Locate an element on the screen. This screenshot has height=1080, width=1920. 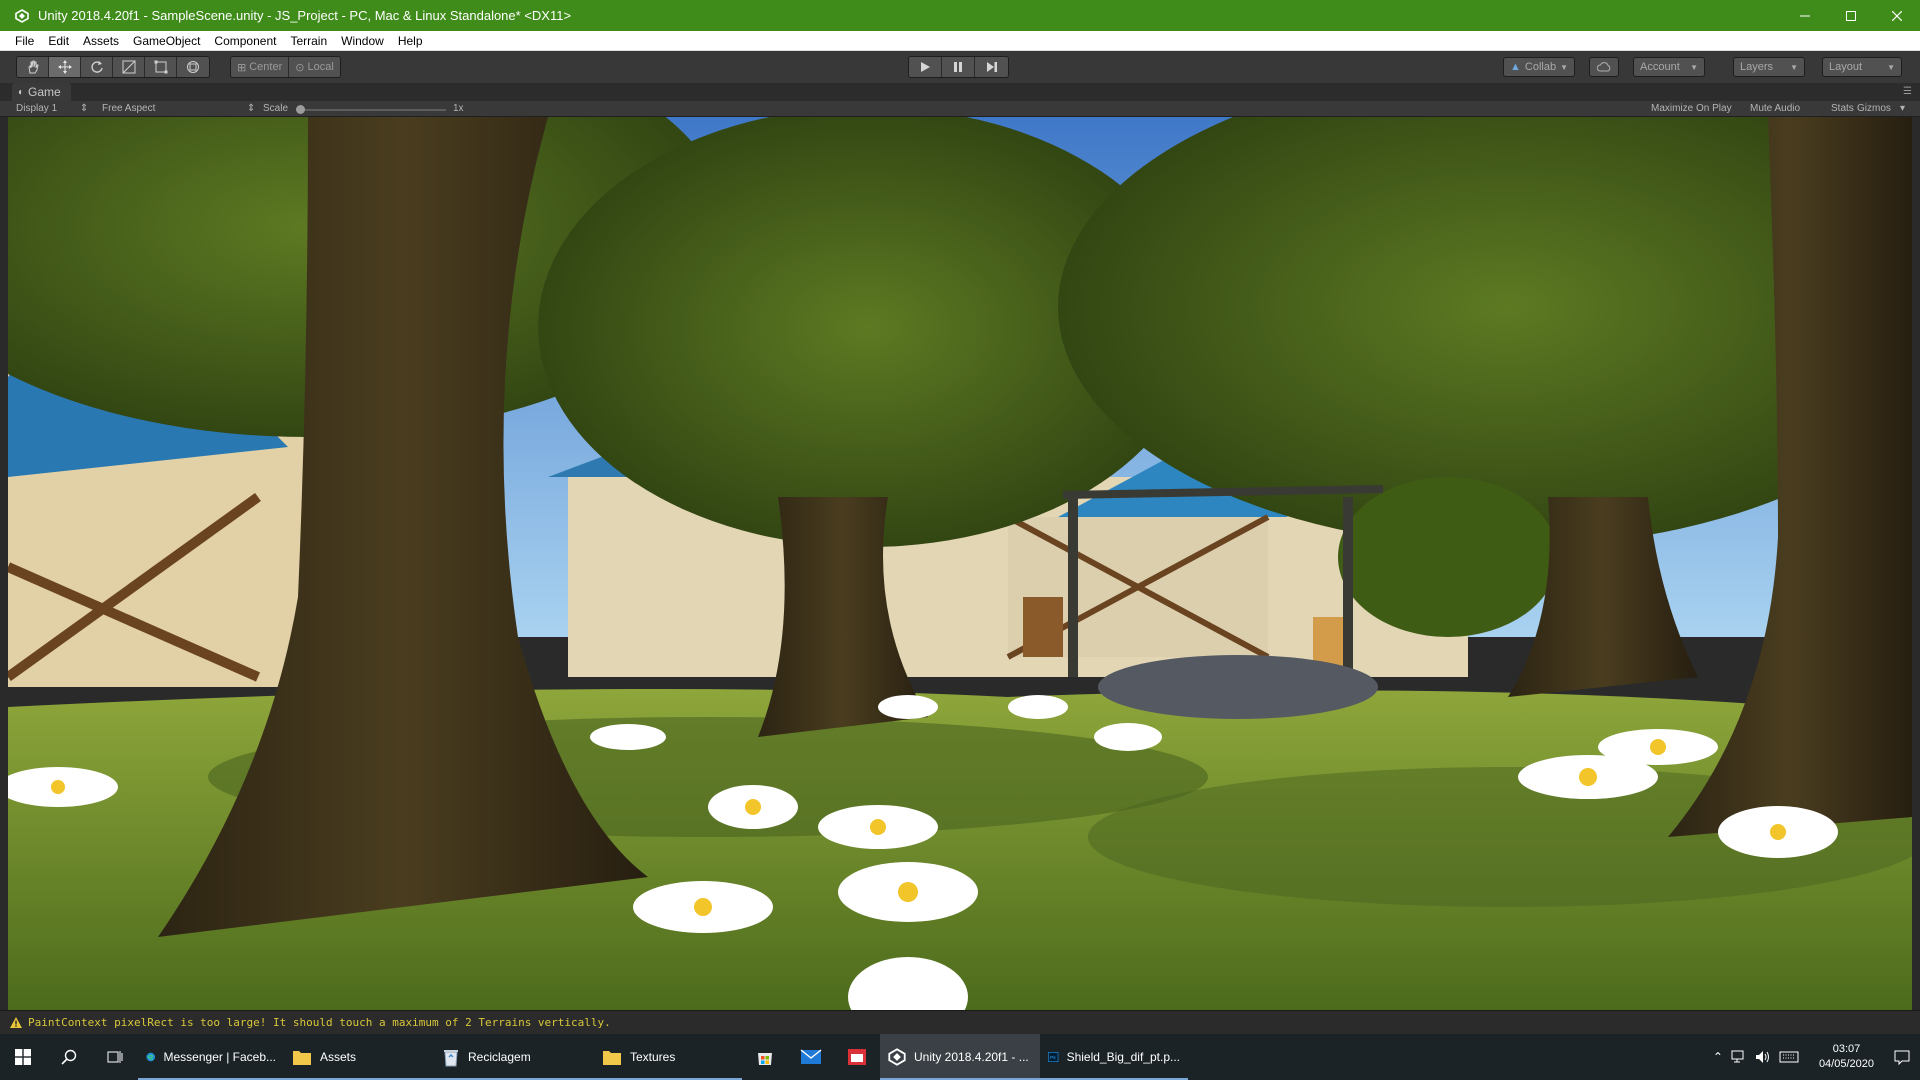
pivot-local-icon: ⊙ is located at coordinates (300, 67).